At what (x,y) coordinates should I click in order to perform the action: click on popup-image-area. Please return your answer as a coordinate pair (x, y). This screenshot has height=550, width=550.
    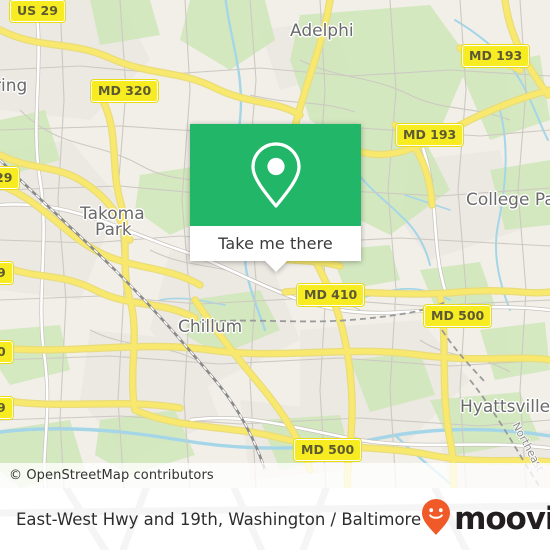
    Looking at the image, I should click on (275, 175).